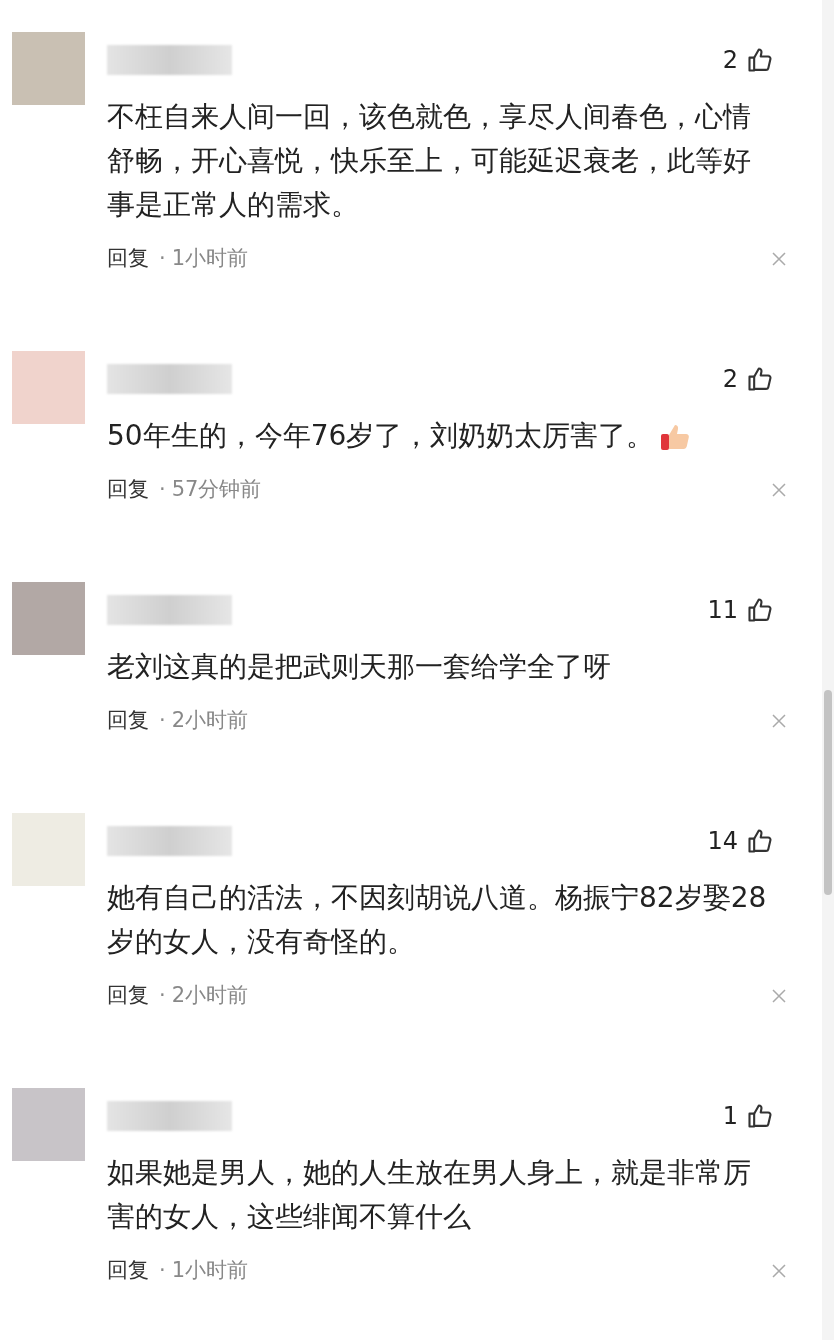  What do you see at coordinates (440, 436) in the screenshot?
I see `comment-text: 50年生的，今年76岁了，刘奶奶太厉害了。` at bounding box center [440, 436].